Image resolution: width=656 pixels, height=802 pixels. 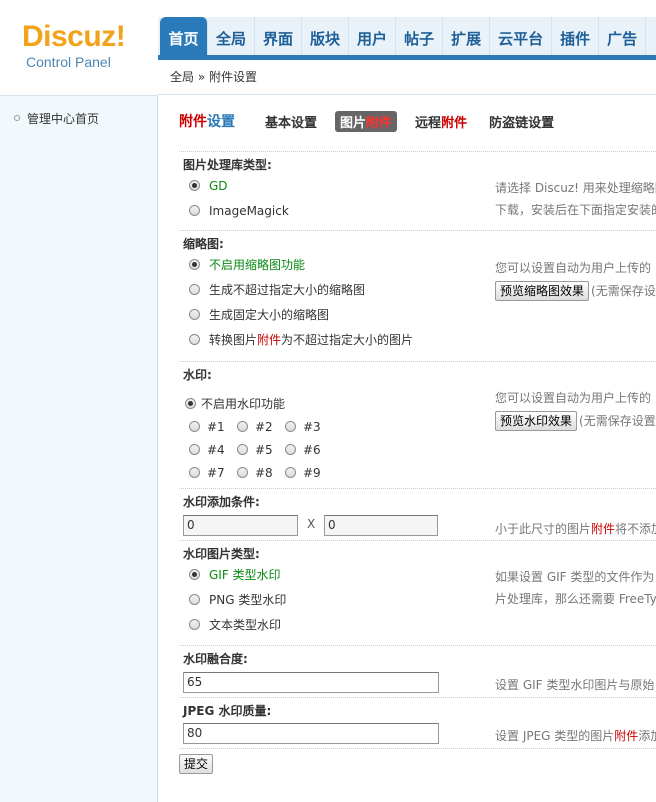 I want to click on tab-basic: 基本设置, so click(x=291, y=121).